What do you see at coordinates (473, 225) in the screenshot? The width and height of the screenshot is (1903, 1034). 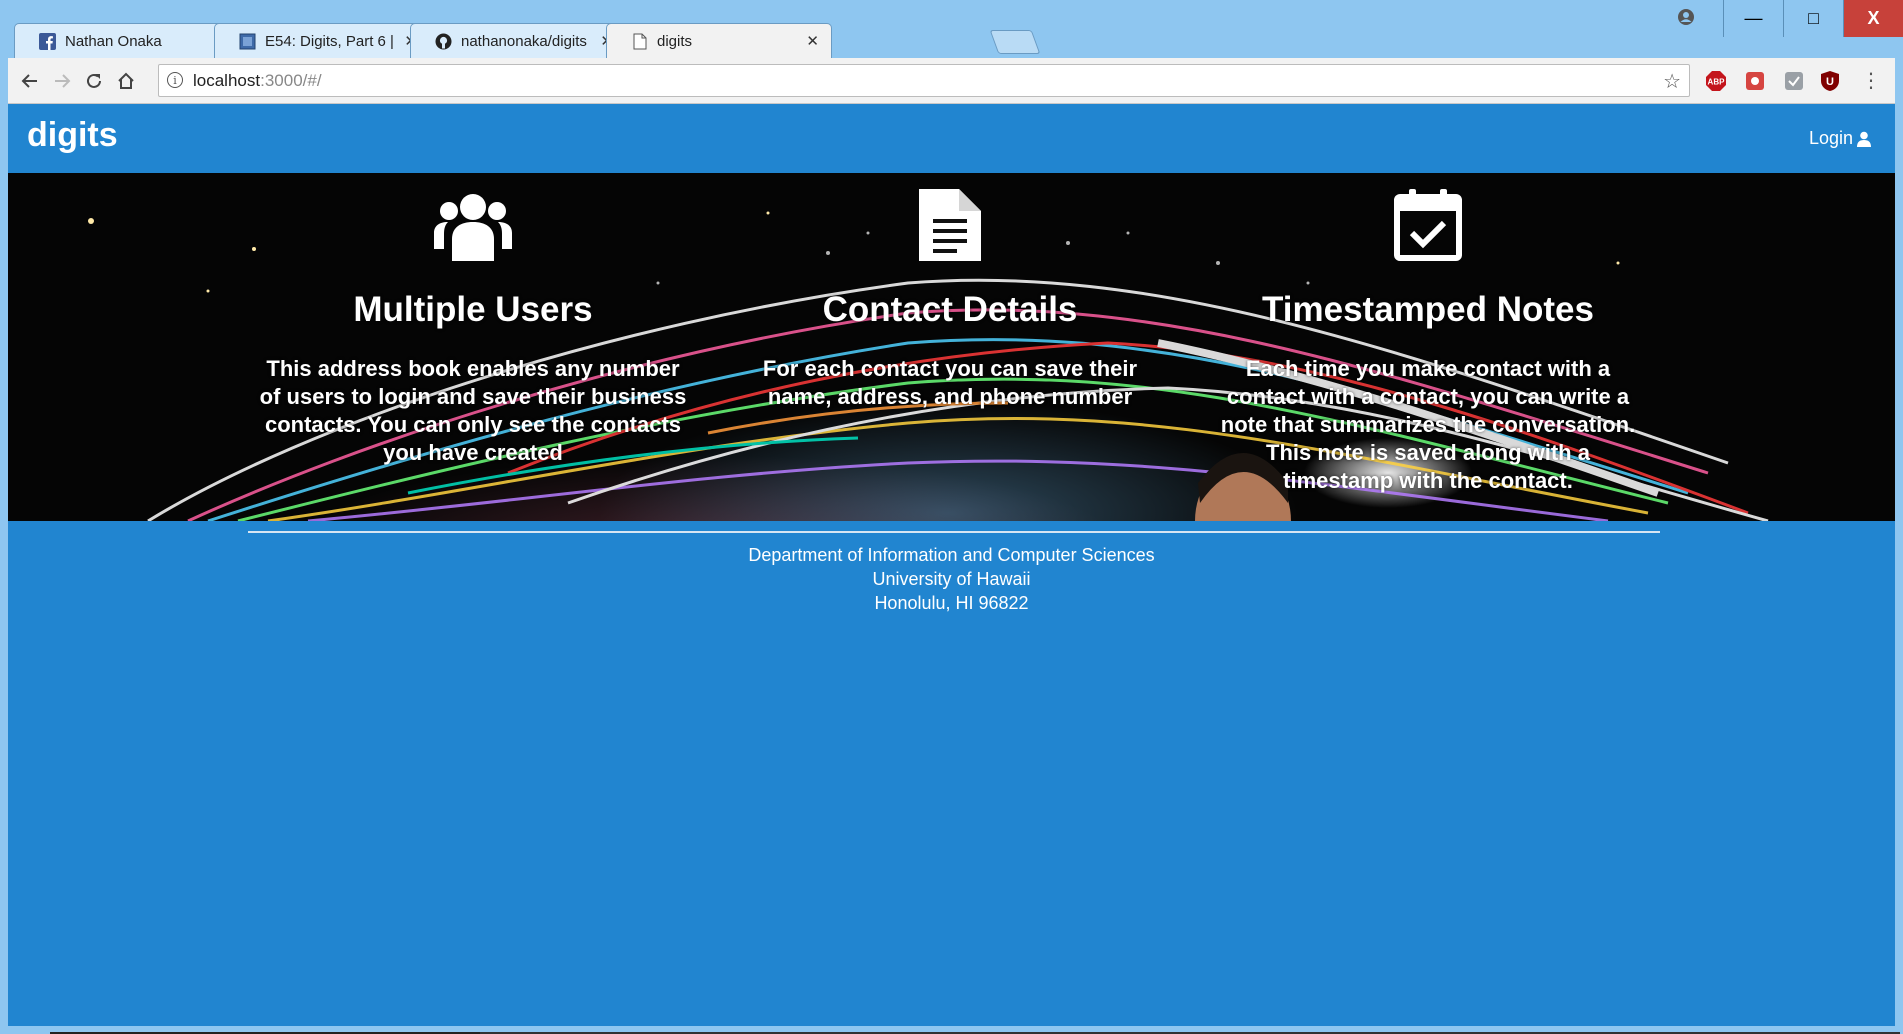 I see `users-icon` at bounding box center [473, 225].